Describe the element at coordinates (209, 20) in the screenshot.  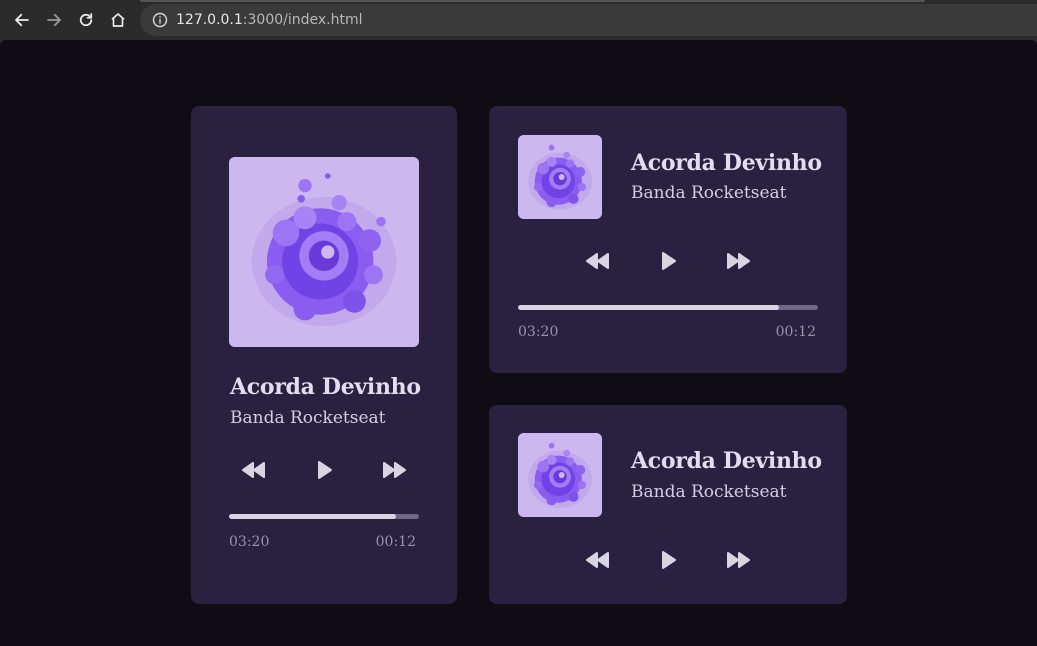
I see `url-host: 127.0.0.1` at that location.